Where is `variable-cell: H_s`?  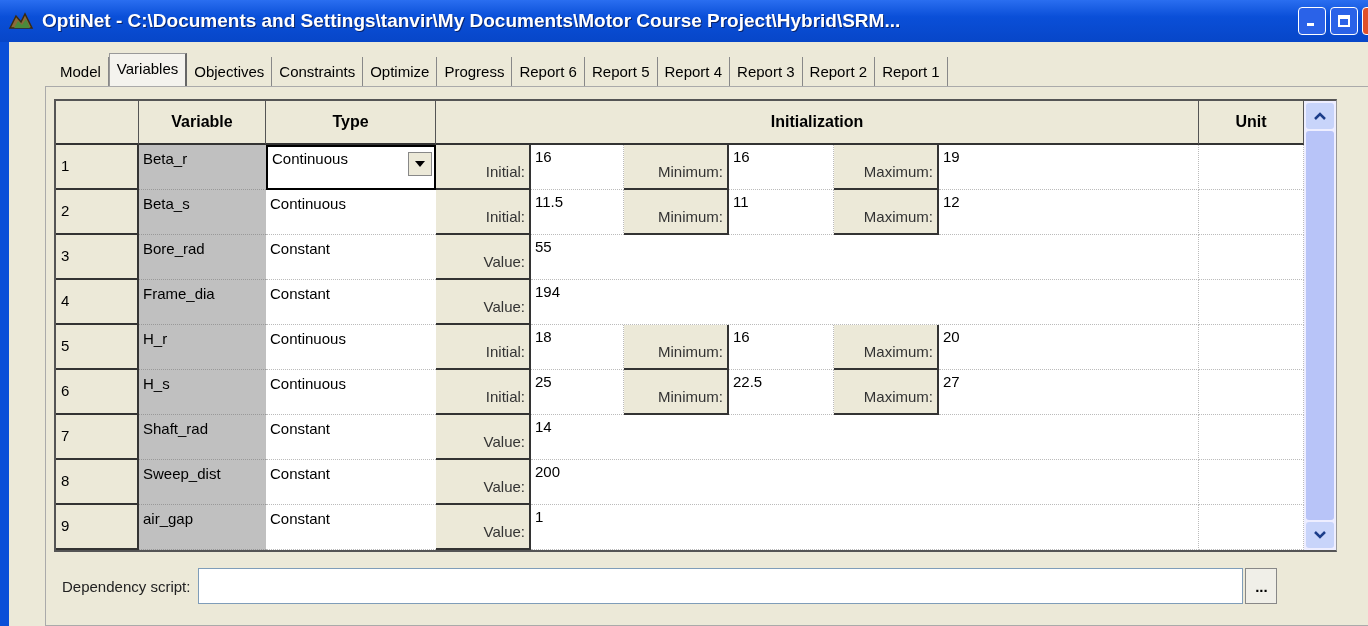 variable-cell: H_s is located at coordinates (202, 392).